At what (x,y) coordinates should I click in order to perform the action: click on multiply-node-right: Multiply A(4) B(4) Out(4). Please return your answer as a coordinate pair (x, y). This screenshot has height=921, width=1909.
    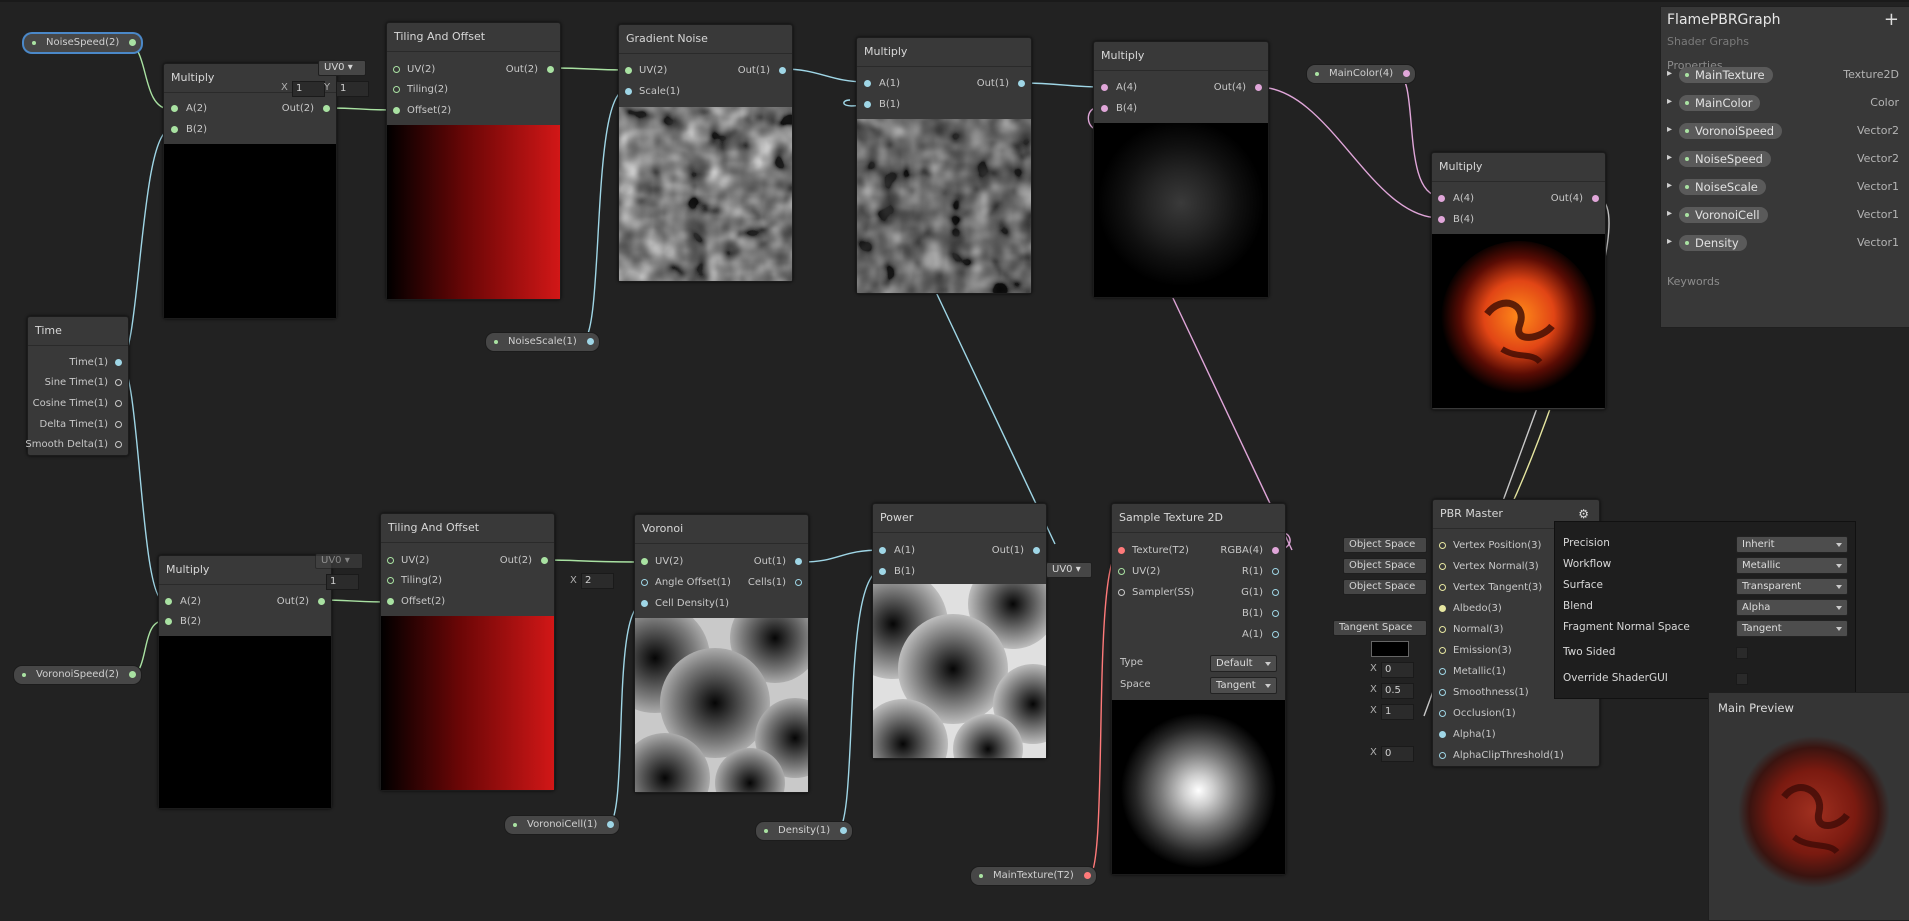
    Looking at the image, I should click on (1181, 169).